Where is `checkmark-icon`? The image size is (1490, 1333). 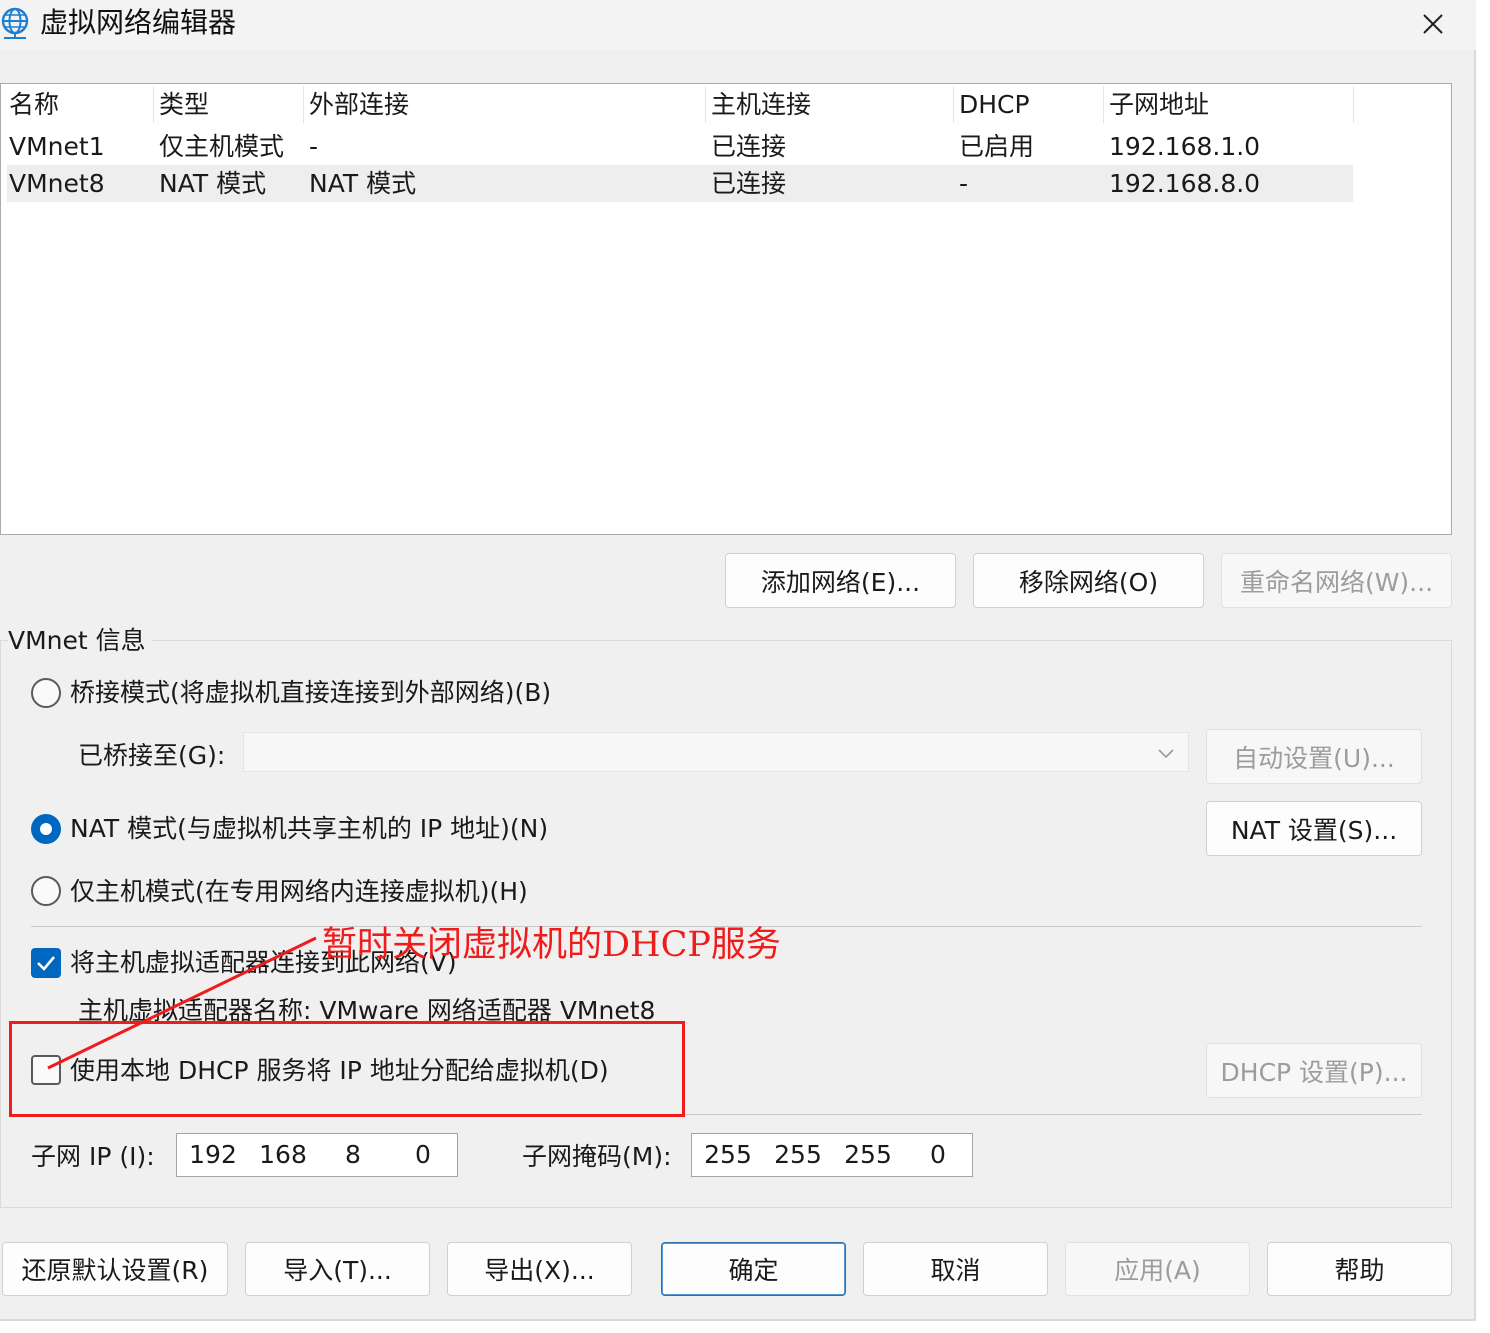
checkmark-icon is located at coordinates (46, 963).